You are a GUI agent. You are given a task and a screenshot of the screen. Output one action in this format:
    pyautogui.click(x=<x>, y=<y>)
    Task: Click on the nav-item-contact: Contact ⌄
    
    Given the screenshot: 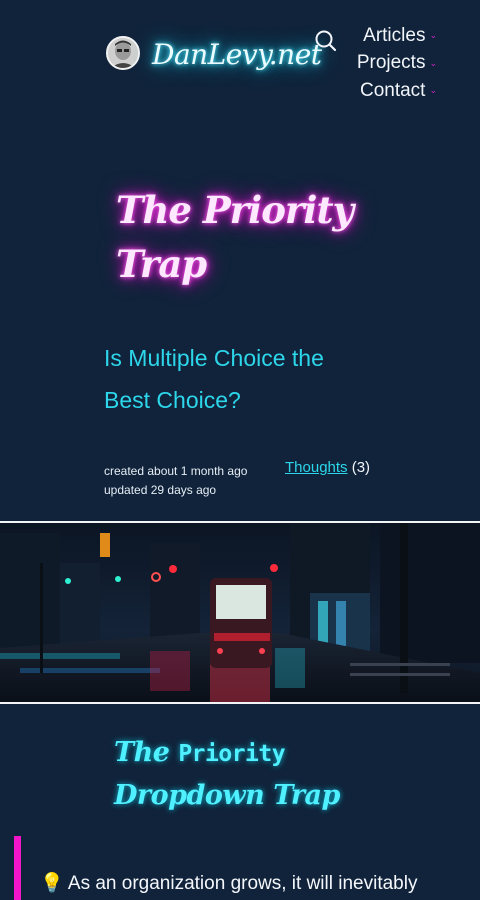 What is the action you would take?
    pyautogui.click(x=397, y=90)
    